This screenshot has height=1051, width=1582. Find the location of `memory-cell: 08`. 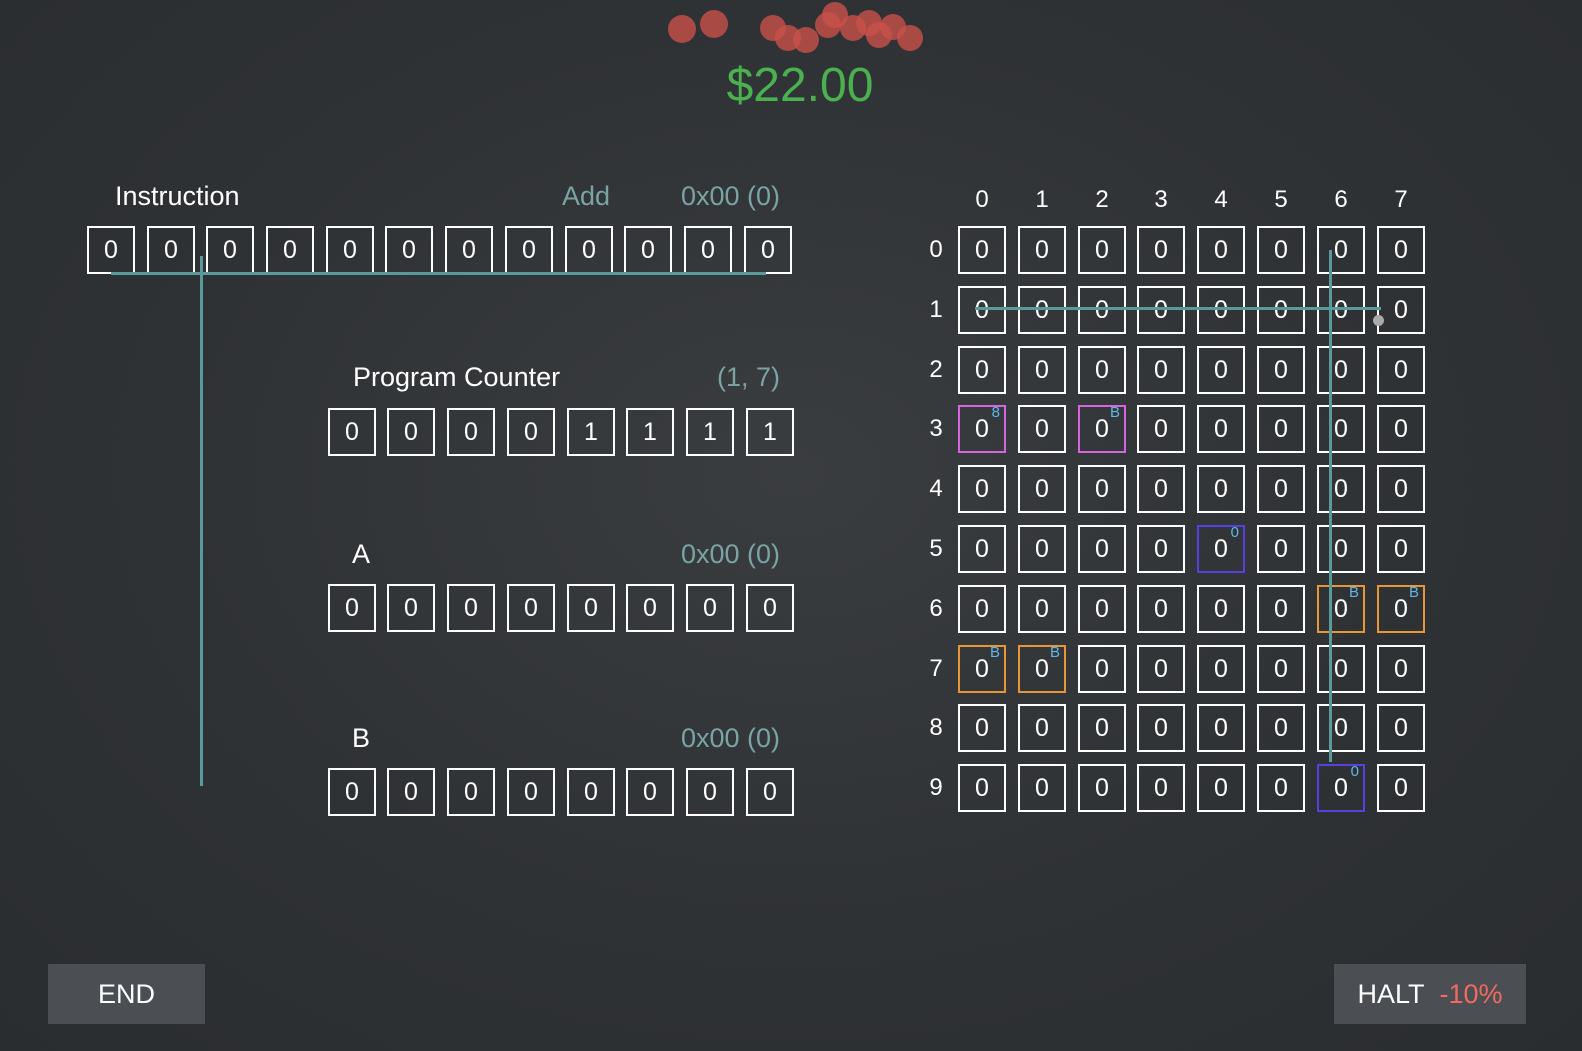

memory-cell: 08 is located at coordinates (982, 428).